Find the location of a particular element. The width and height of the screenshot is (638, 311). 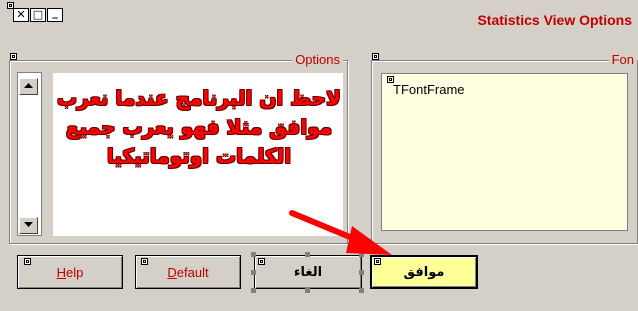

ok-button: موافق is located at coordinates (424, 272).